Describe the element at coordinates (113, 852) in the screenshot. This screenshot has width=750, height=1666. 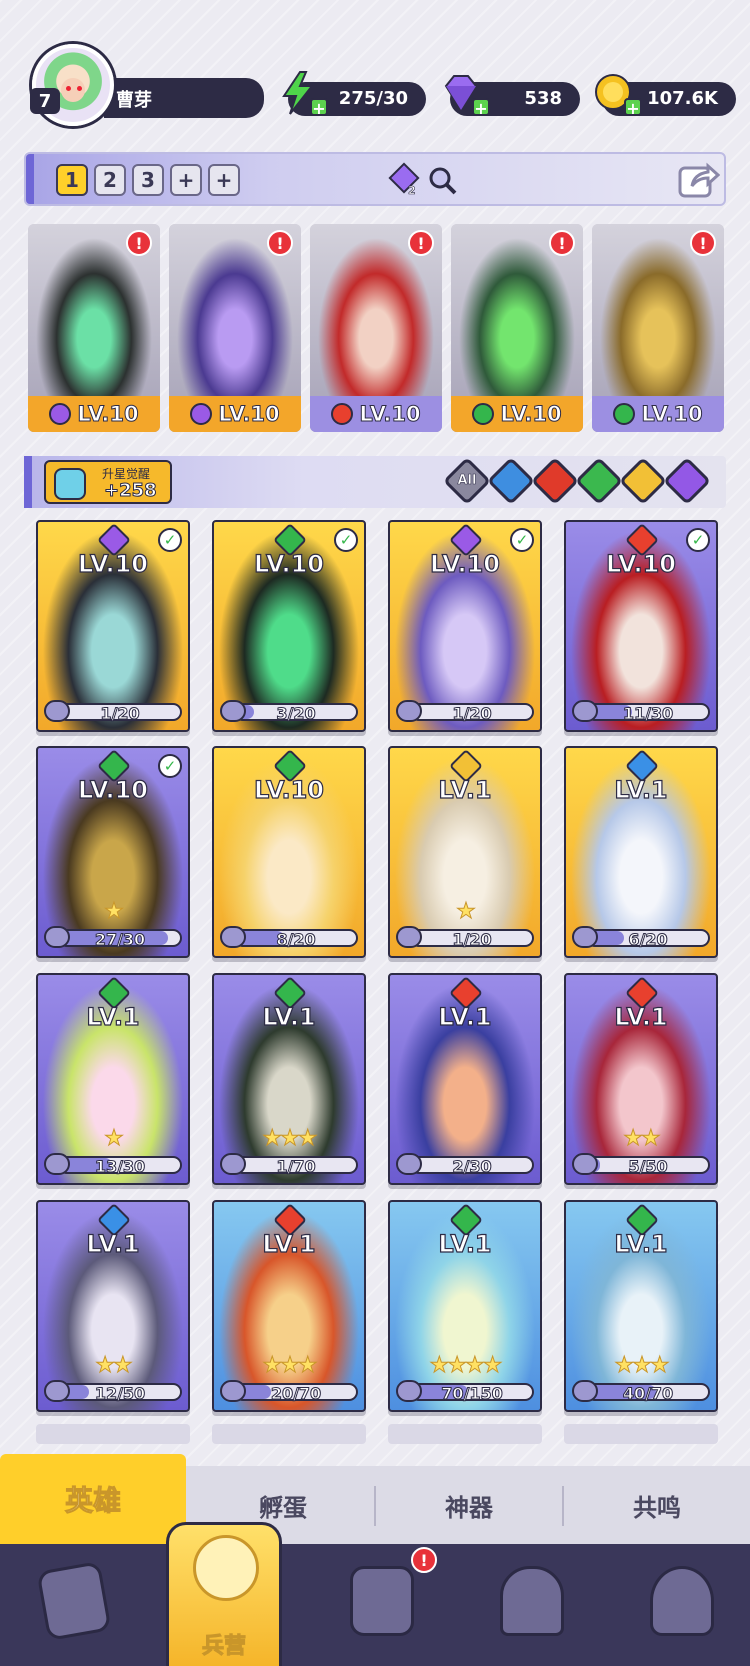
I see `hero-card: ✓ LV.10 ★ 27/30` at that location.